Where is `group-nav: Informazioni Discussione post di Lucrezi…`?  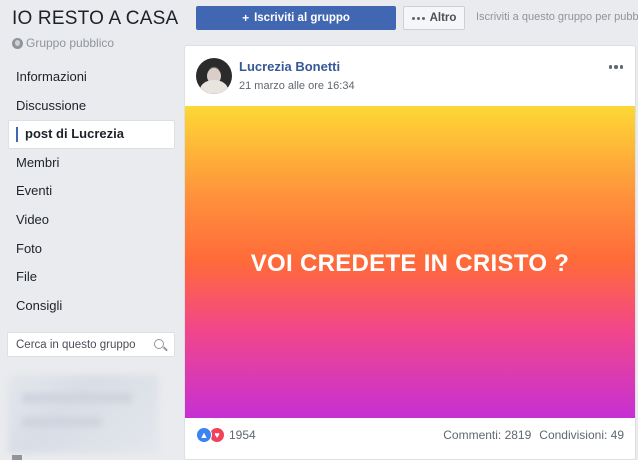 group-nav: Informazioni Discussione post di Lucrezi… is located at coordinates (91, 191).